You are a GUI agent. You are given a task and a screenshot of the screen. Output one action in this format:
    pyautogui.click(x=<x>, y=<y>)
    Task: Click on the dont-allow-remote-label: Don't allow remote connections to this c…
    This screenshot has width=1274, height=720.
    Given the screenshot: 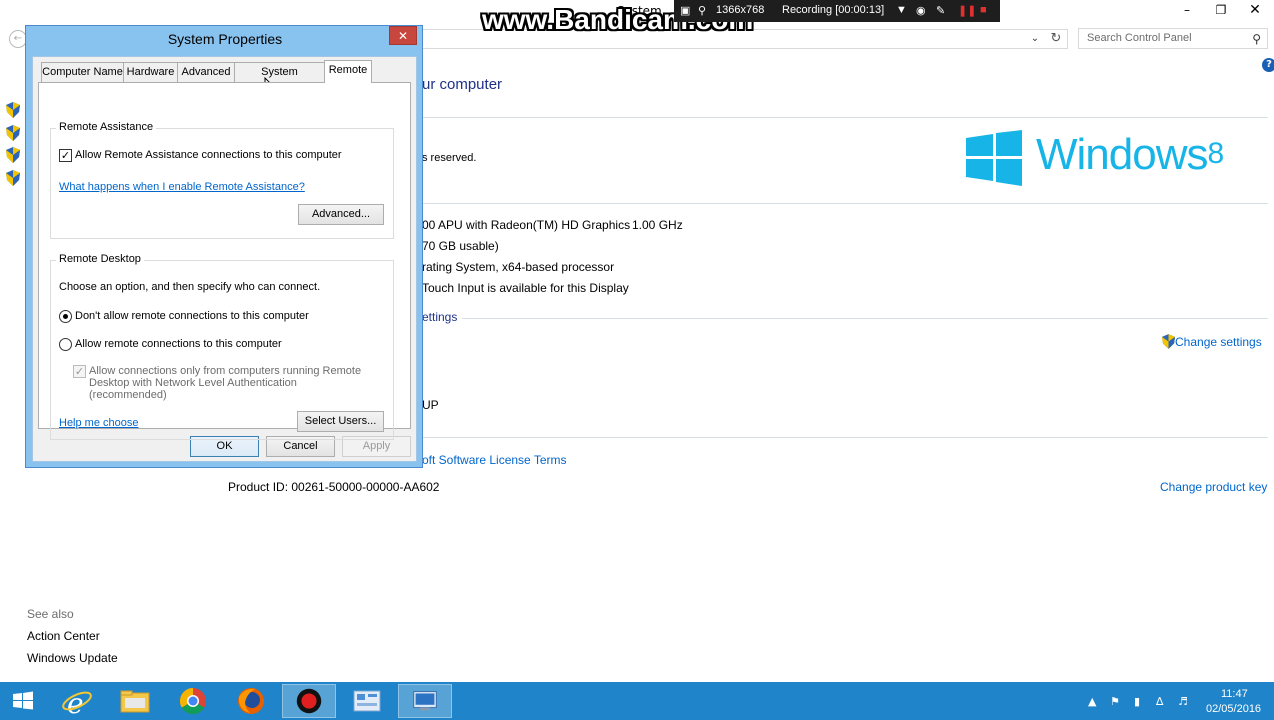 What is the action you would take?
    pyautogui.click(x=192, y=316)
    